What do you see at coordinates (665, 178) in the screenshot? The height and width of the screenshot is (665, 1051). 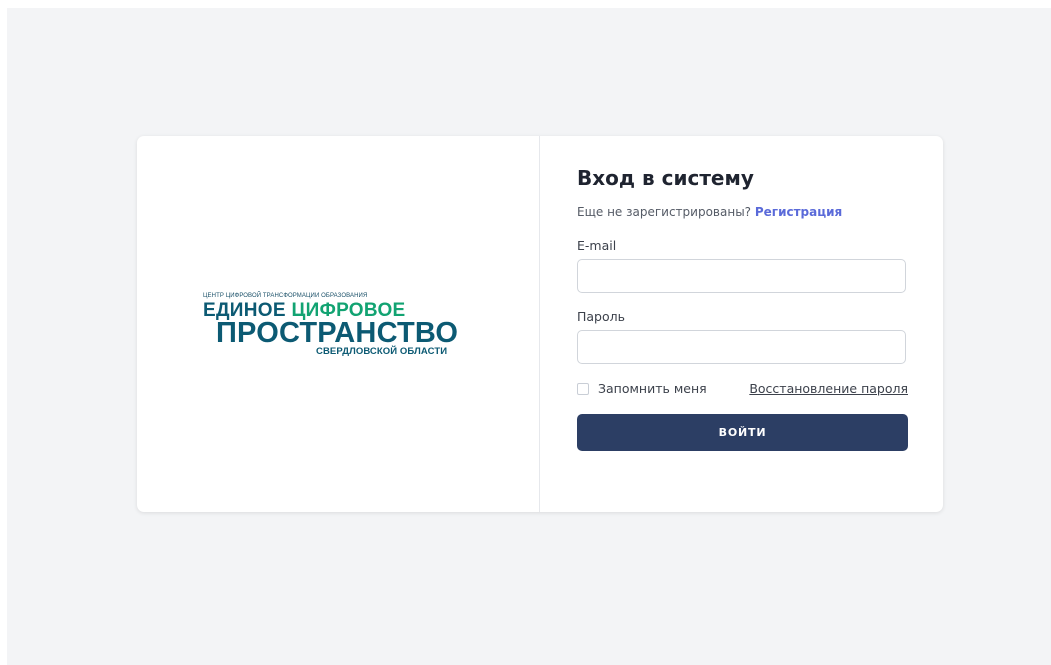 I see `page-title: Вход в систему` at bounding box center [665, 178].